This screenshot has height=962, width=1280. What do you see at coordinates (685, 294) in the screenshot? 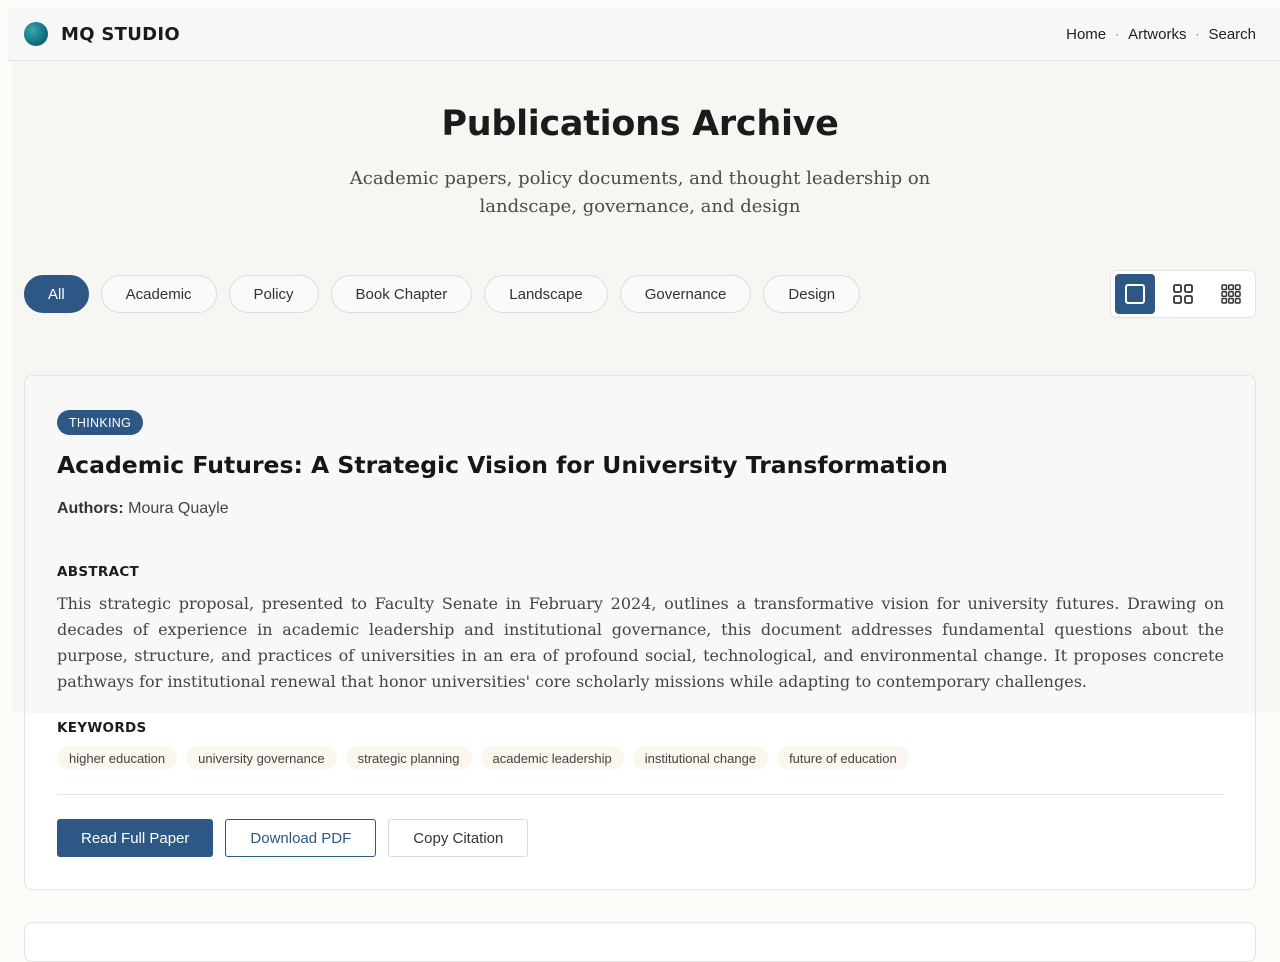
I see `filter-governance: Governance` at bounding box center [685, 294].